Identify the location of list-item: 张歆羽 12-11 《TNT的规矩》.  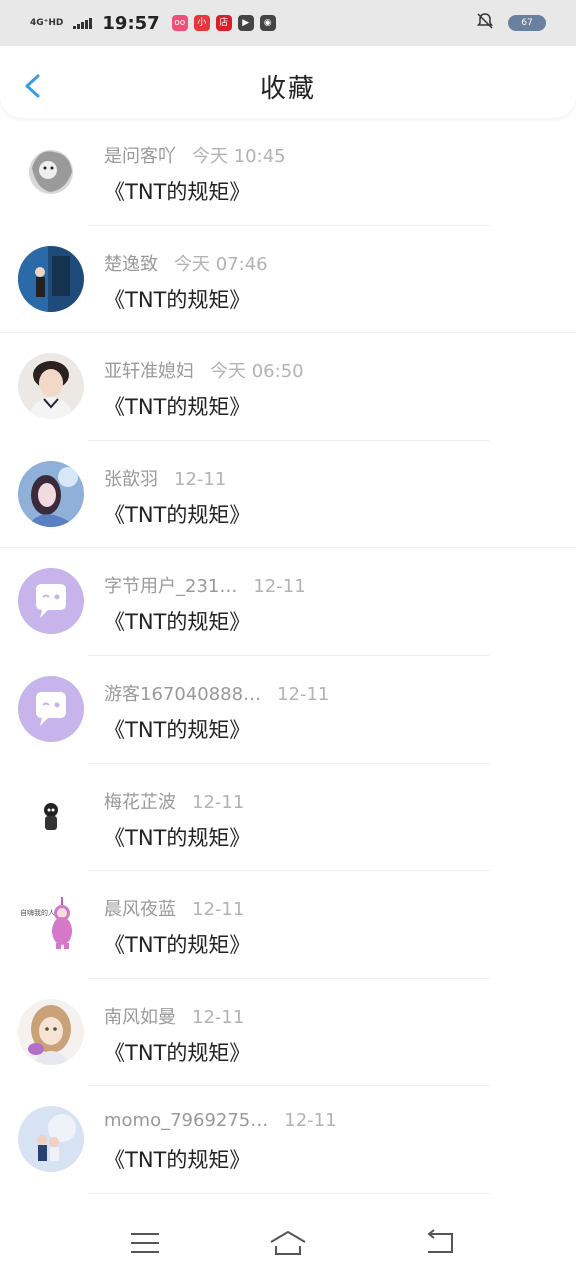
(288, 495).